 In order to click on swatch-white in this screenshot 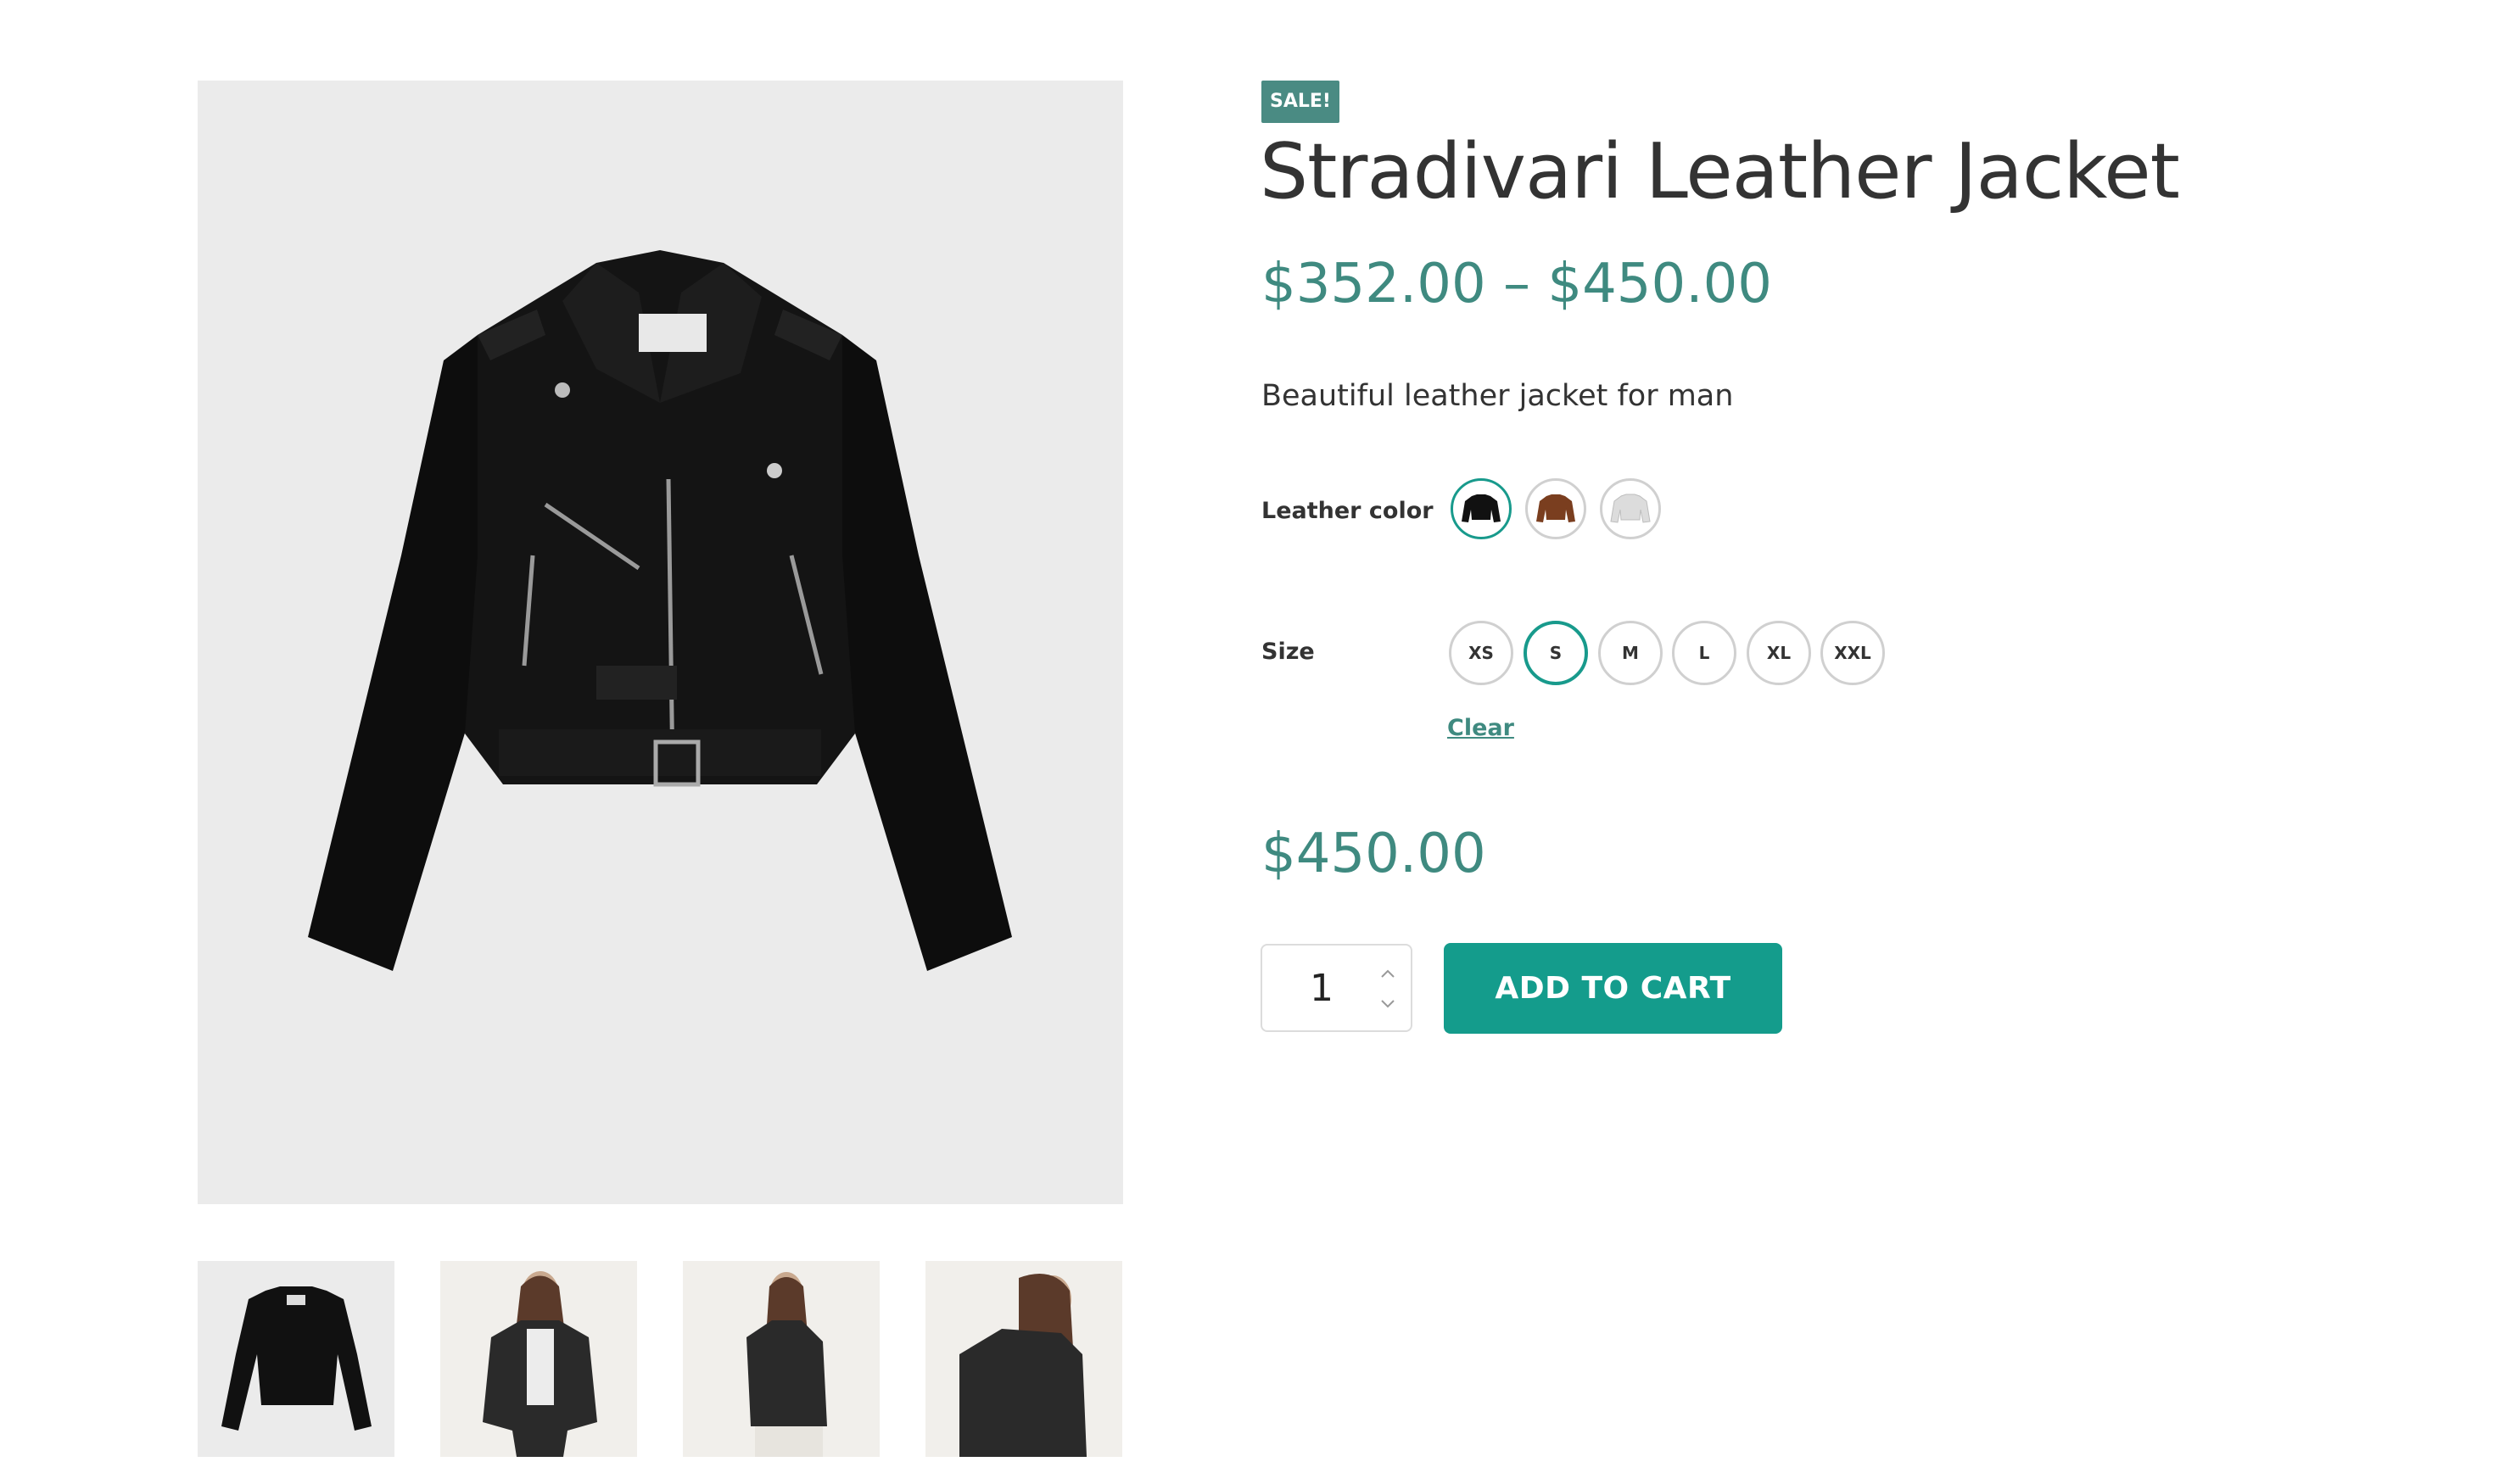, I will do `click(1630, 508)`.